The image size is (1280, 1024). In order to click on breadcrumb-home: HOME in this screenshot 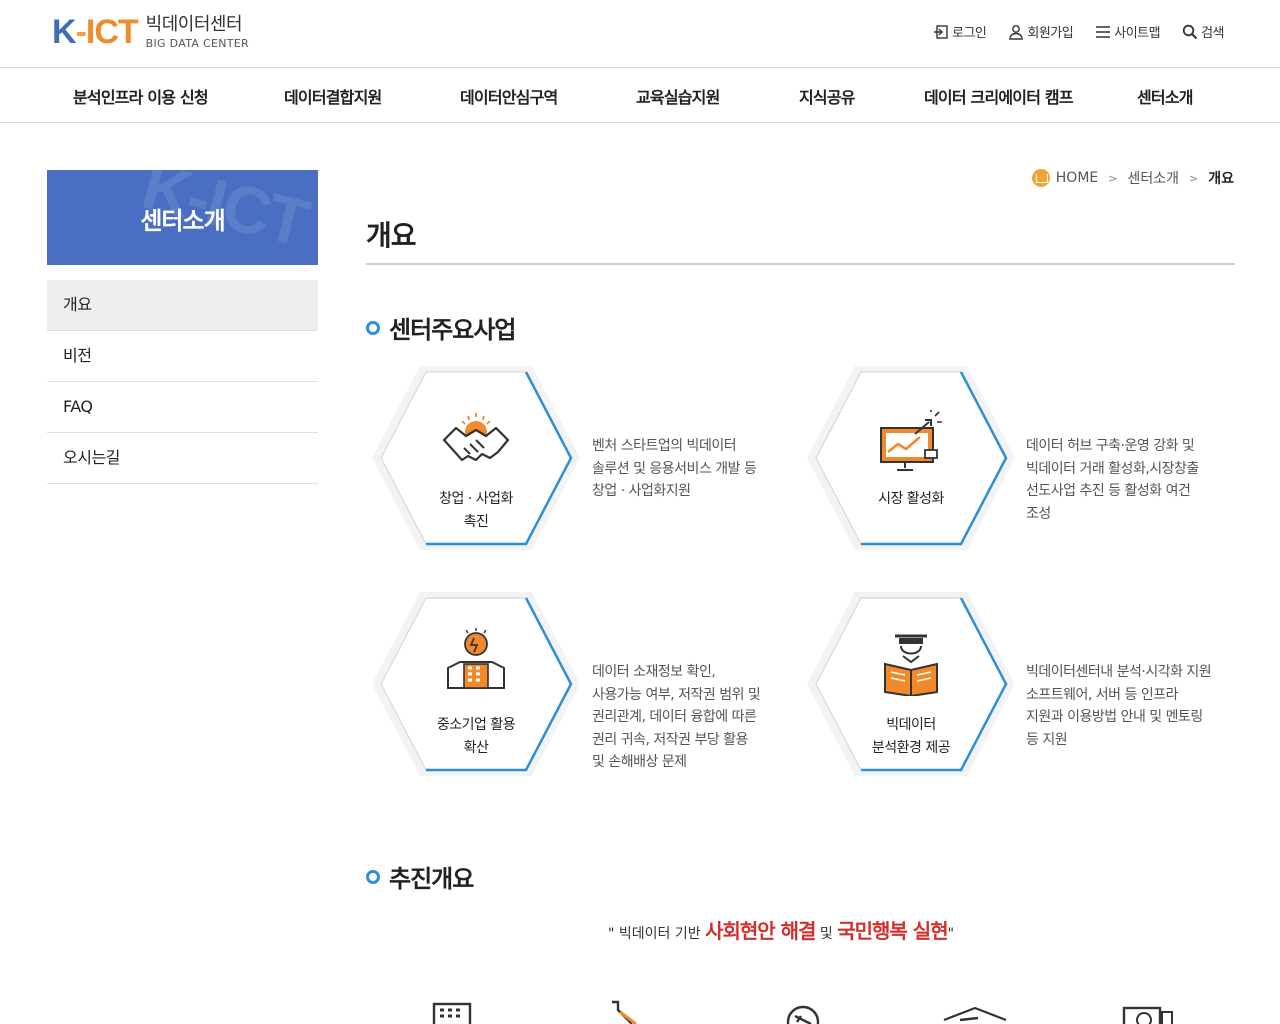, I will do `click(1077, 178)`.